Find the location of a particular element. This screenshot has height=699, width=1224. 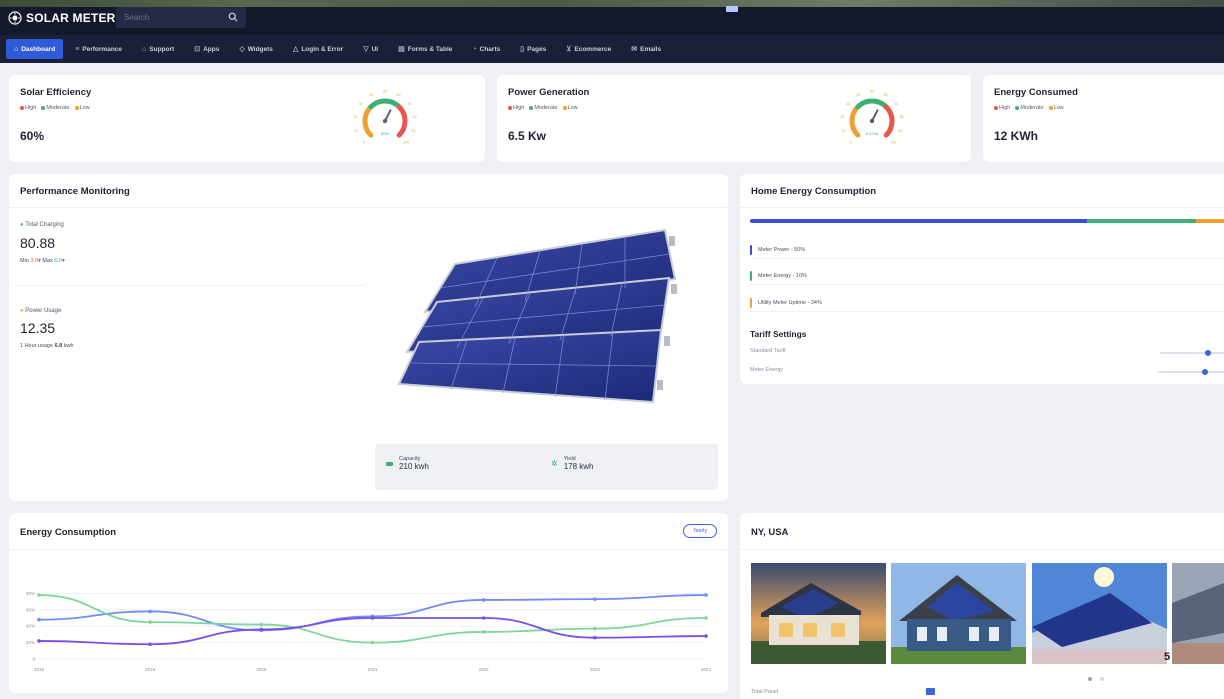

charts-icon: ◔ is located at coordinates (474, 49).